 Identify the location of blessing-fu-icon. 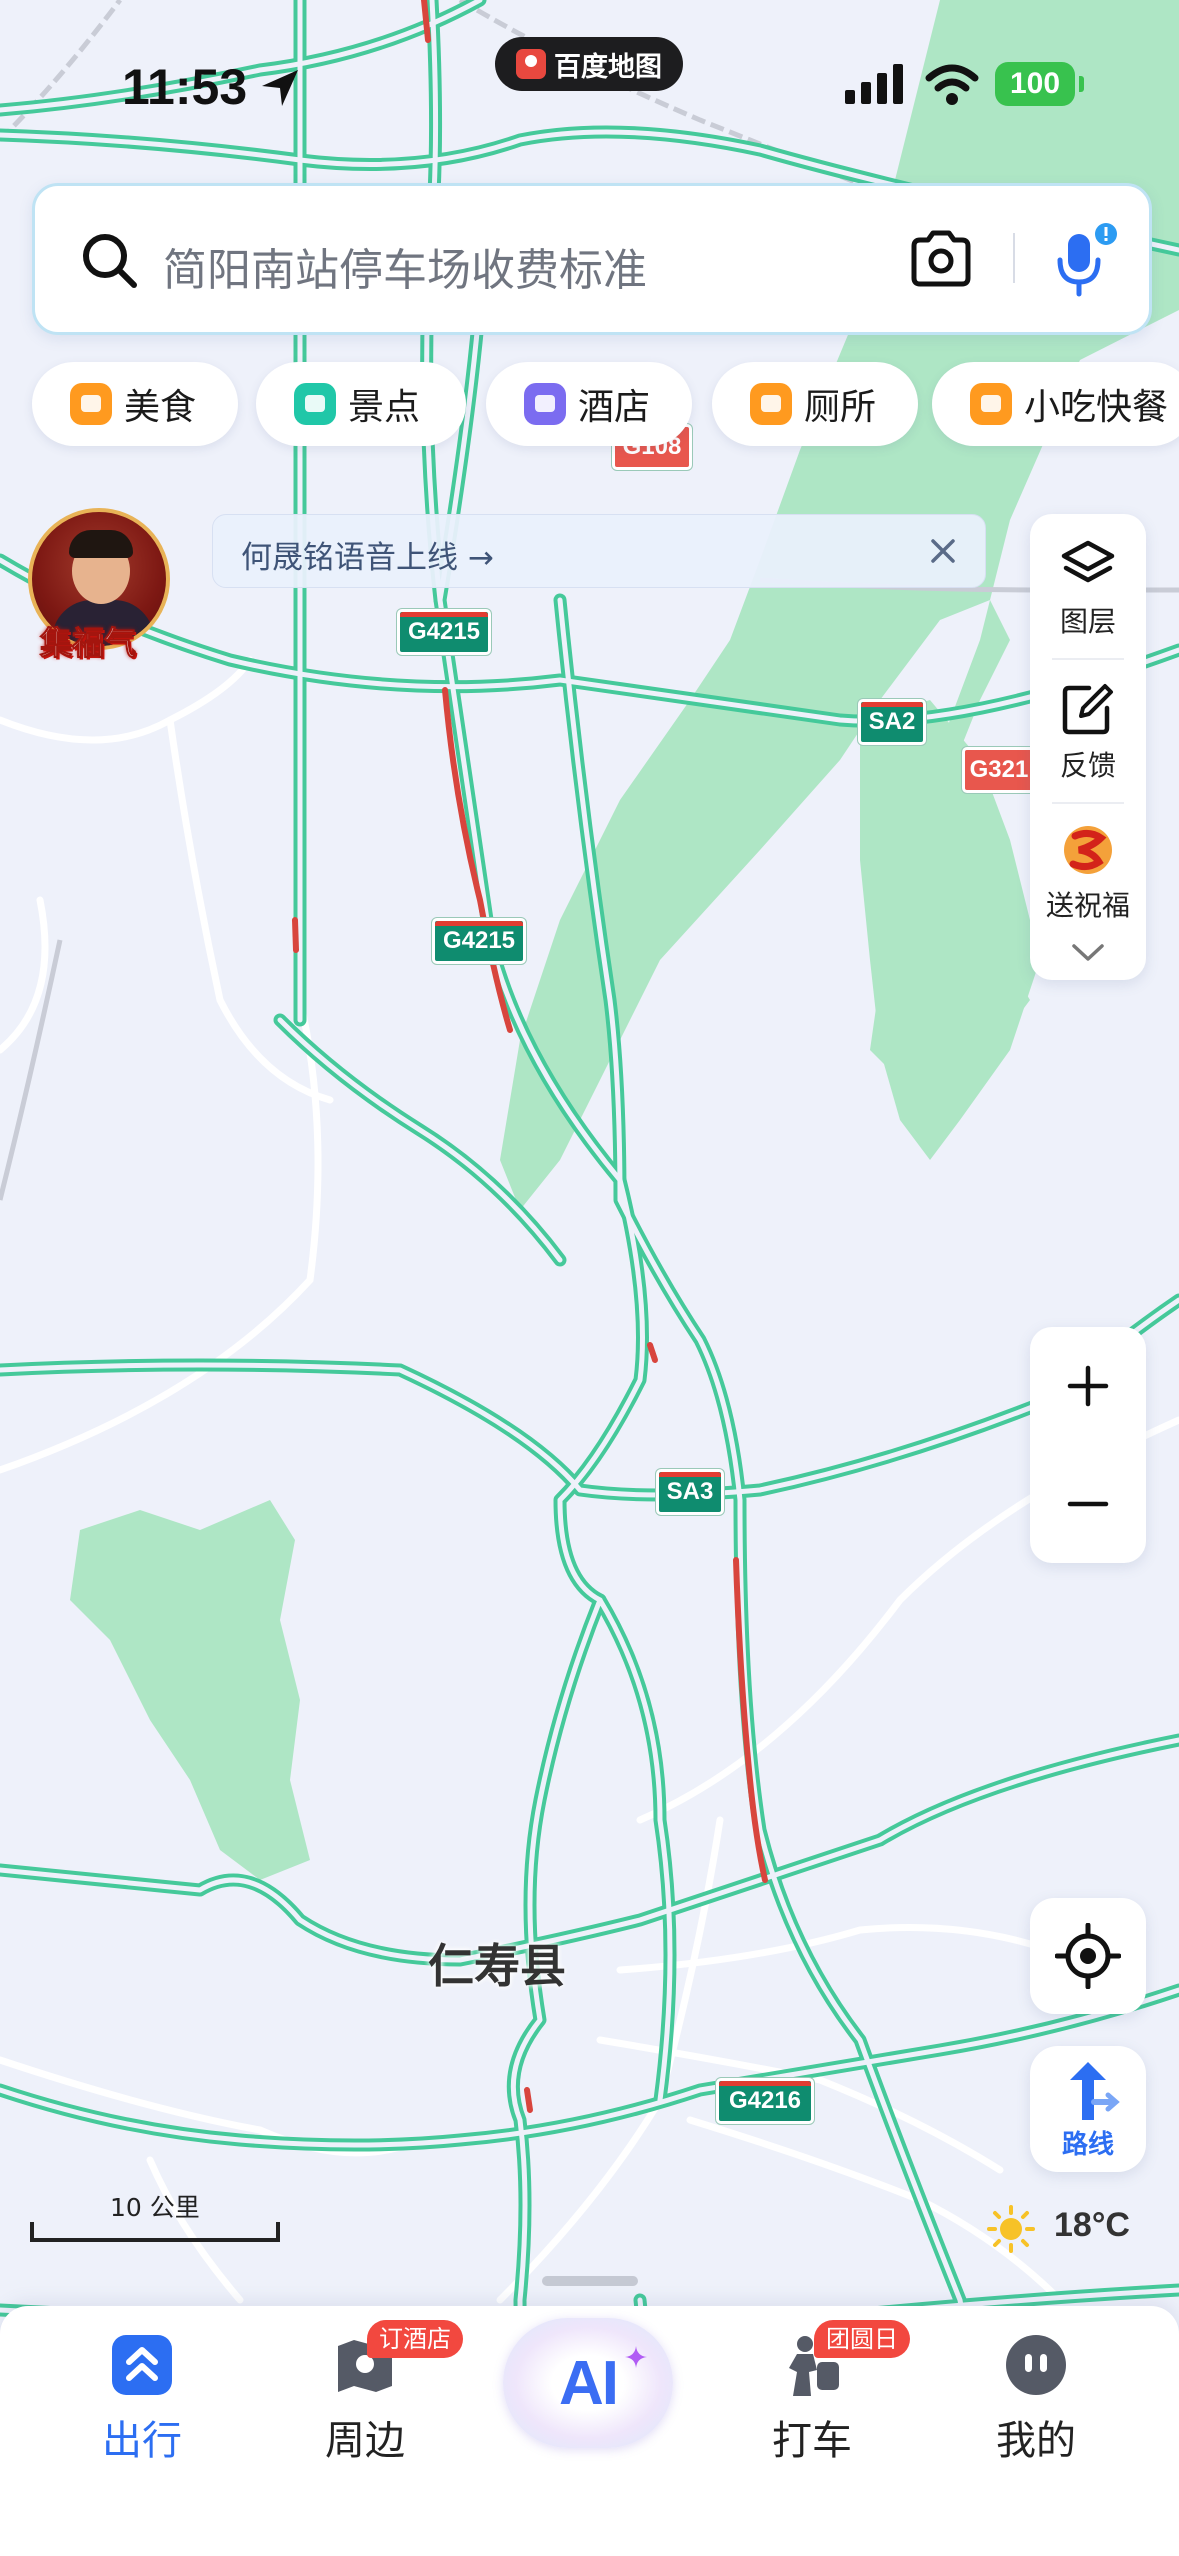
(1088, 850).